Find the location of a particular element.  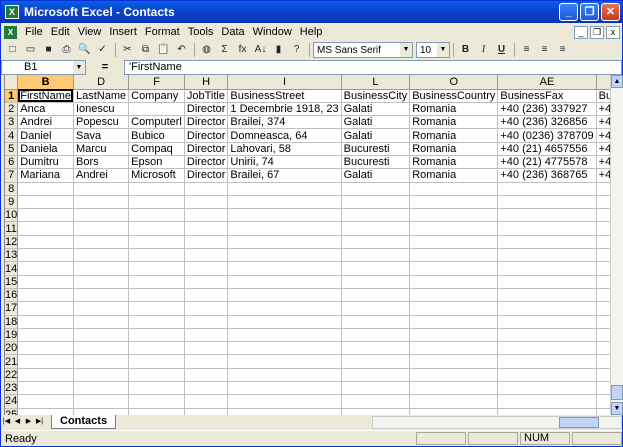

cell: Microsoft is located at coordinates (156, 175).